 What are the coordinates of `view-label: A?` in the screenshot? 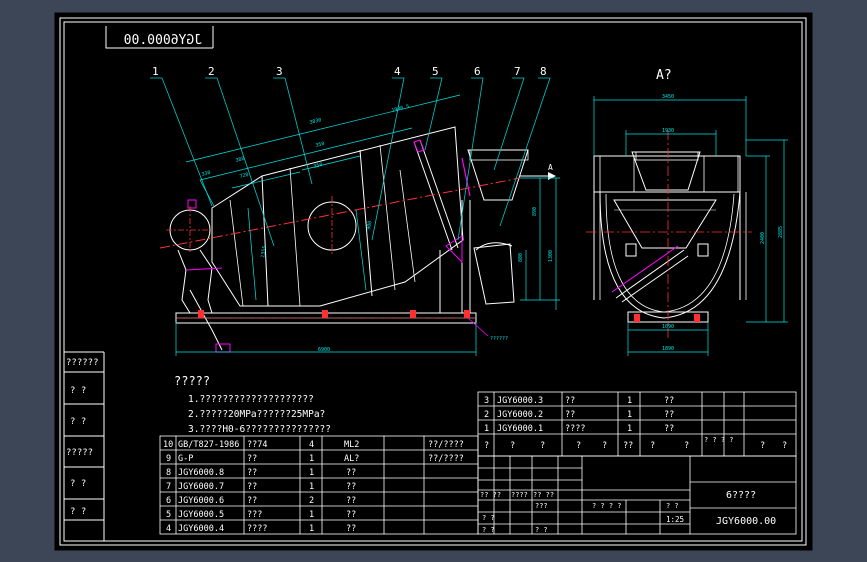 It's located at (664, 75).